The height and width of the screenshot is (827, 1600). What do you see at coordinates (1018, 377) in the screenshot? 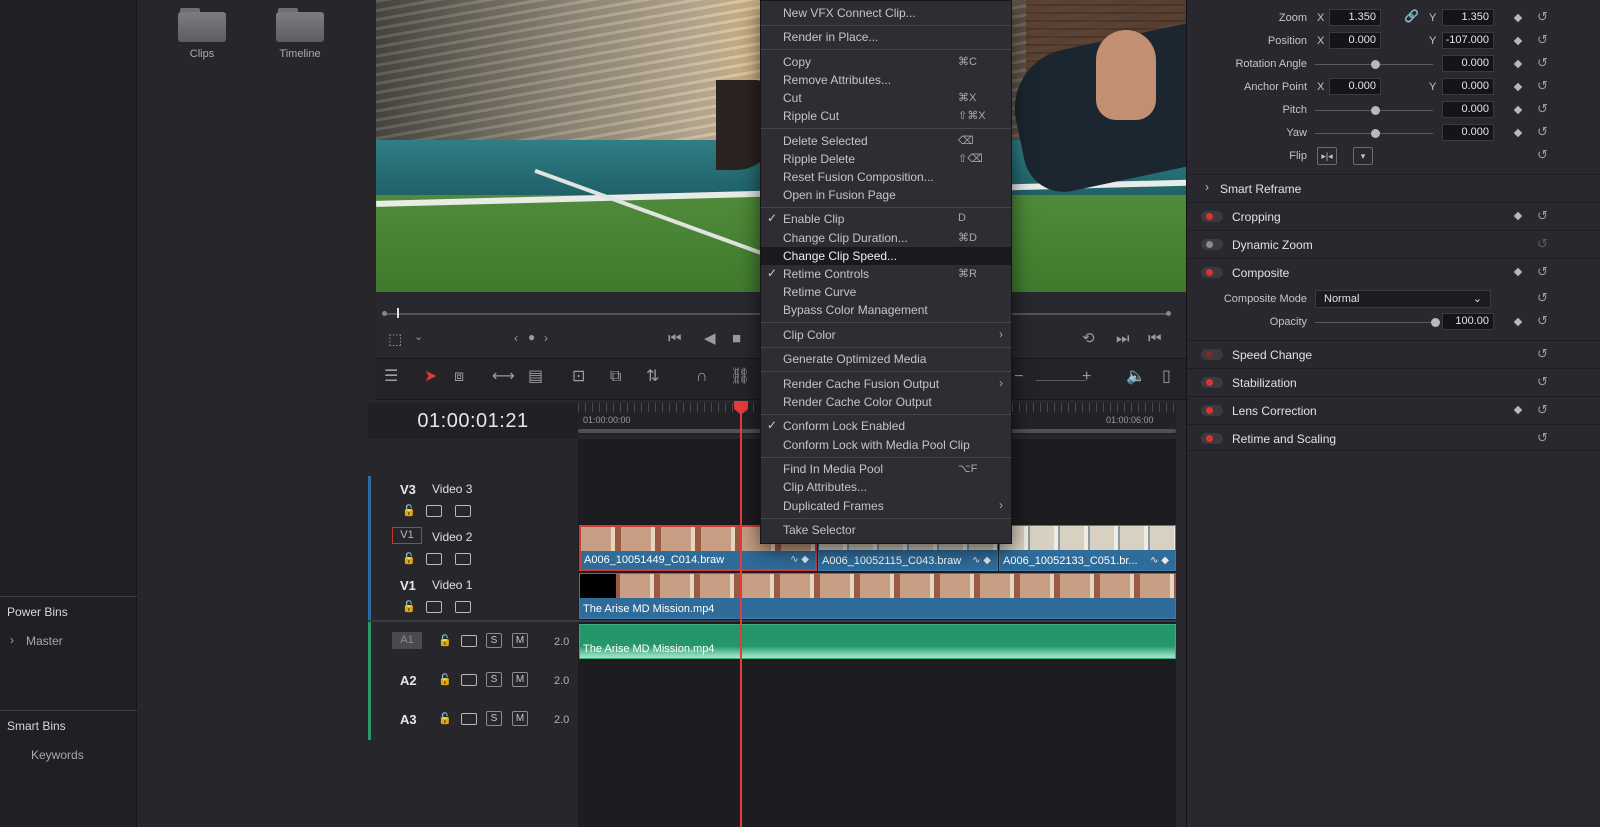
I see `zoom-out-icon: −` at bounding box center [1018, 377].